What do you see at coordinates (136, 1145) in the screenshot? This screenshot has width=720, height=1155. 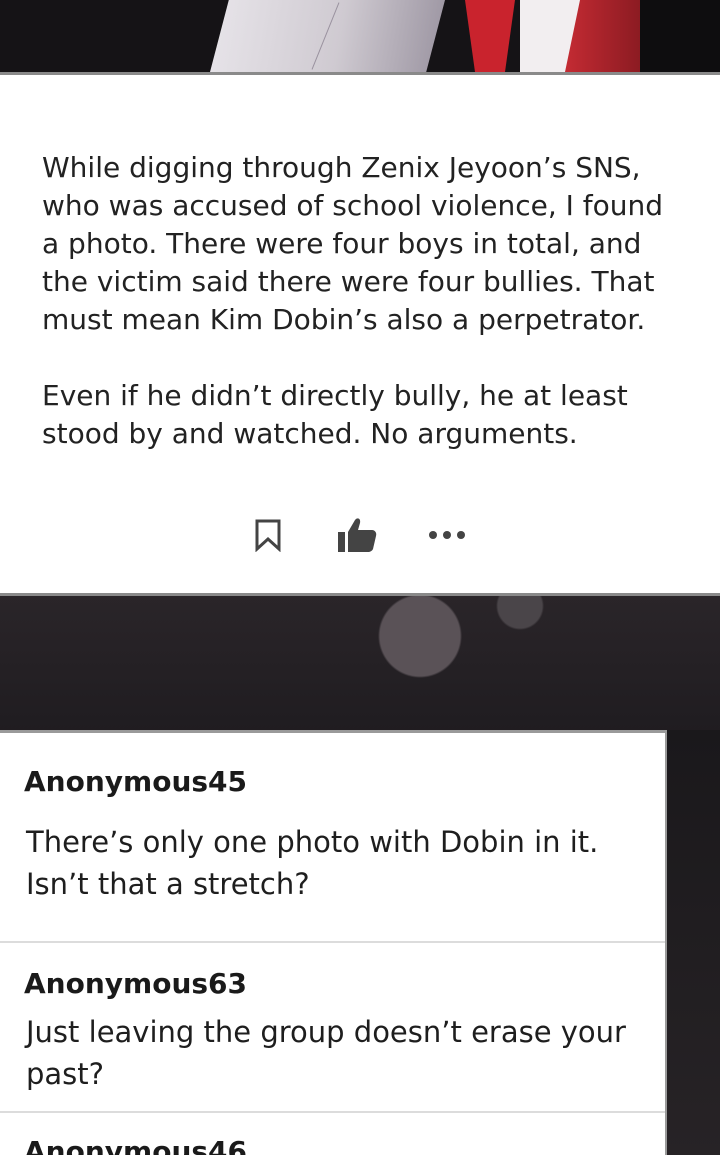 I see `comment-author: Anonymous46` at bounding box center [136, 1145].